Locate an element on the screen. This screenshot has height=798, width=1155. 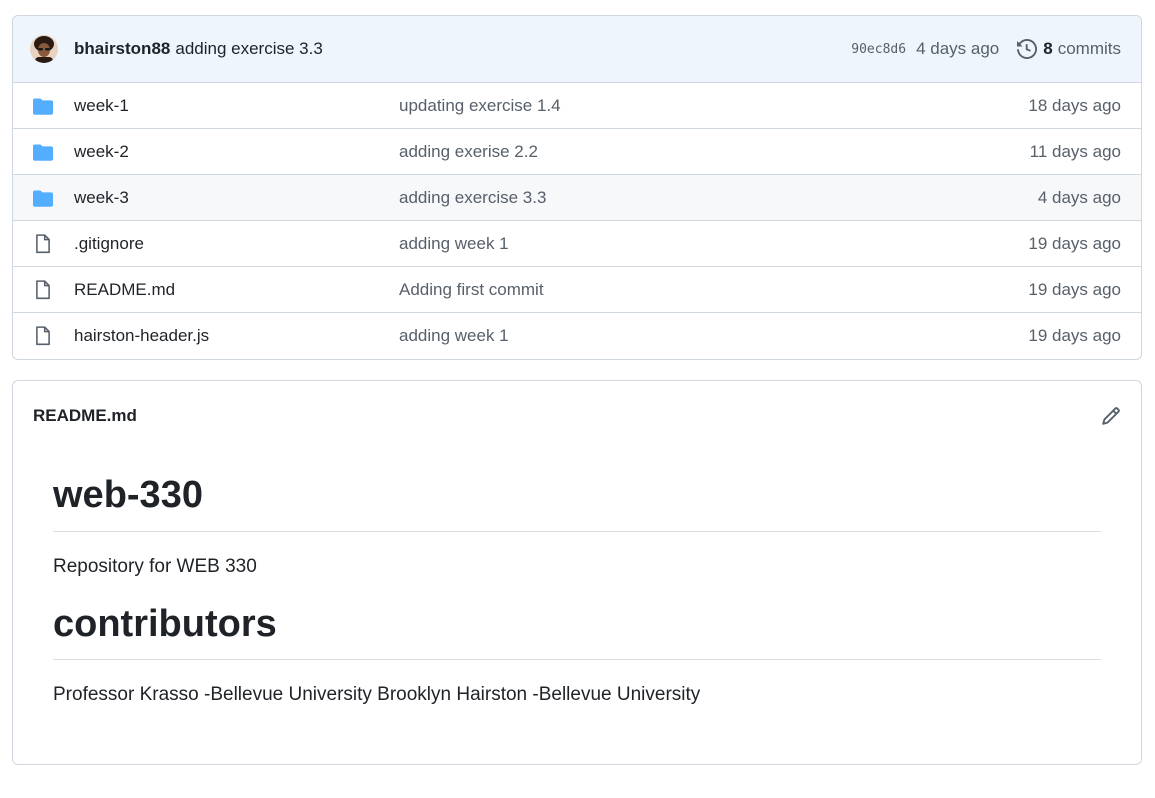
file-row-week-2: week-2 adding exerise 2.2 11 days ago is located at coordinates (577, 152).